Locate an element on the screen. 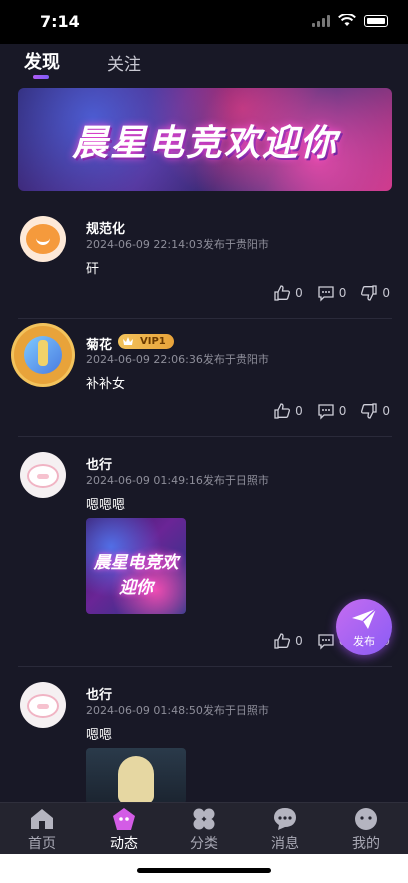 Image resolution: width=408 pixels, height=883 pixels. post-image is located at coordinates (136, 776).